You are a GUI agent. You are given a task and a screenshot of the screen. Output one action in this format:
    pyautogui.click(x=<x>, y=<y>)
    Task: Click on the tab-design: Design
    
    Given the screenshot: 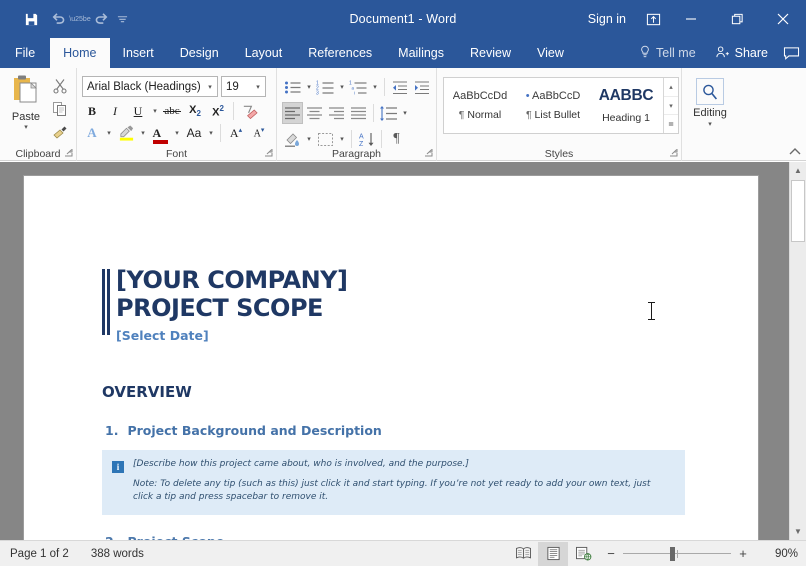 What is the action you would take?
    pyautogui.click(x=199, y=53)
    